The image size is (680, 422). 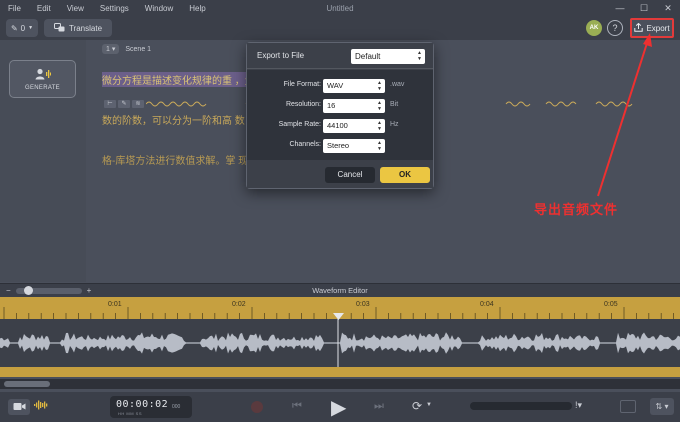 I want to click on sample-rate-label: Sample Rate:, so click(x=299, y=124).